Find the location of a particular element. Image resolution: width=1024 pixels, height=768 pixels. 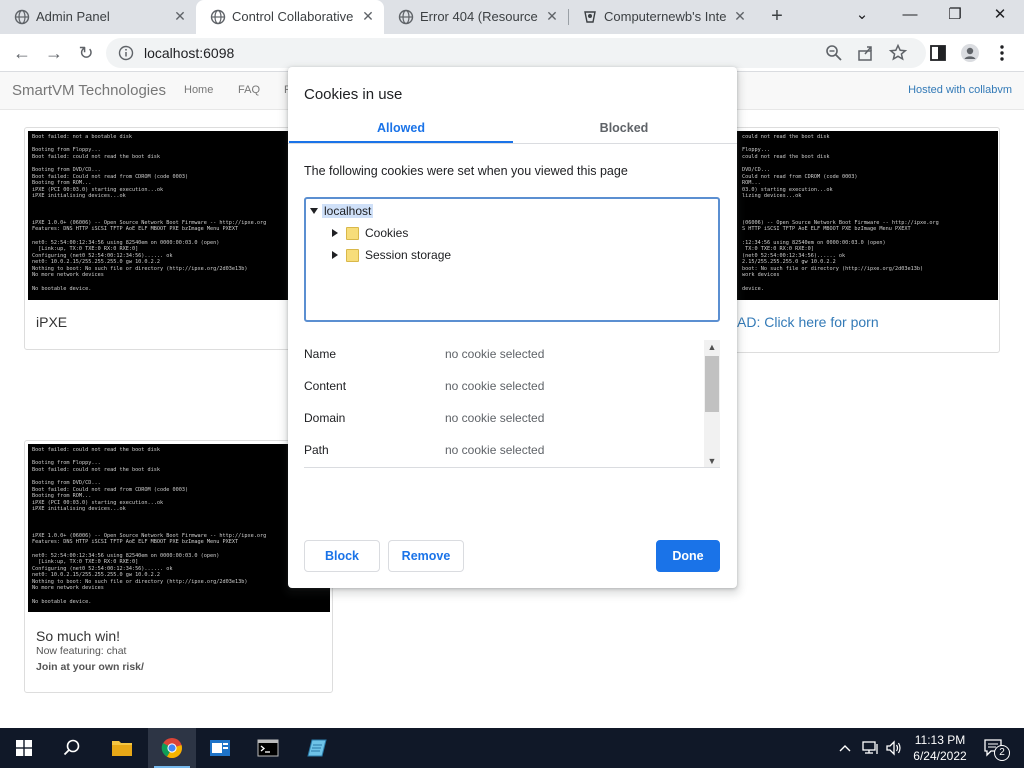

tree-node-session-storage: Session storage is located at coordinates (391, 255).